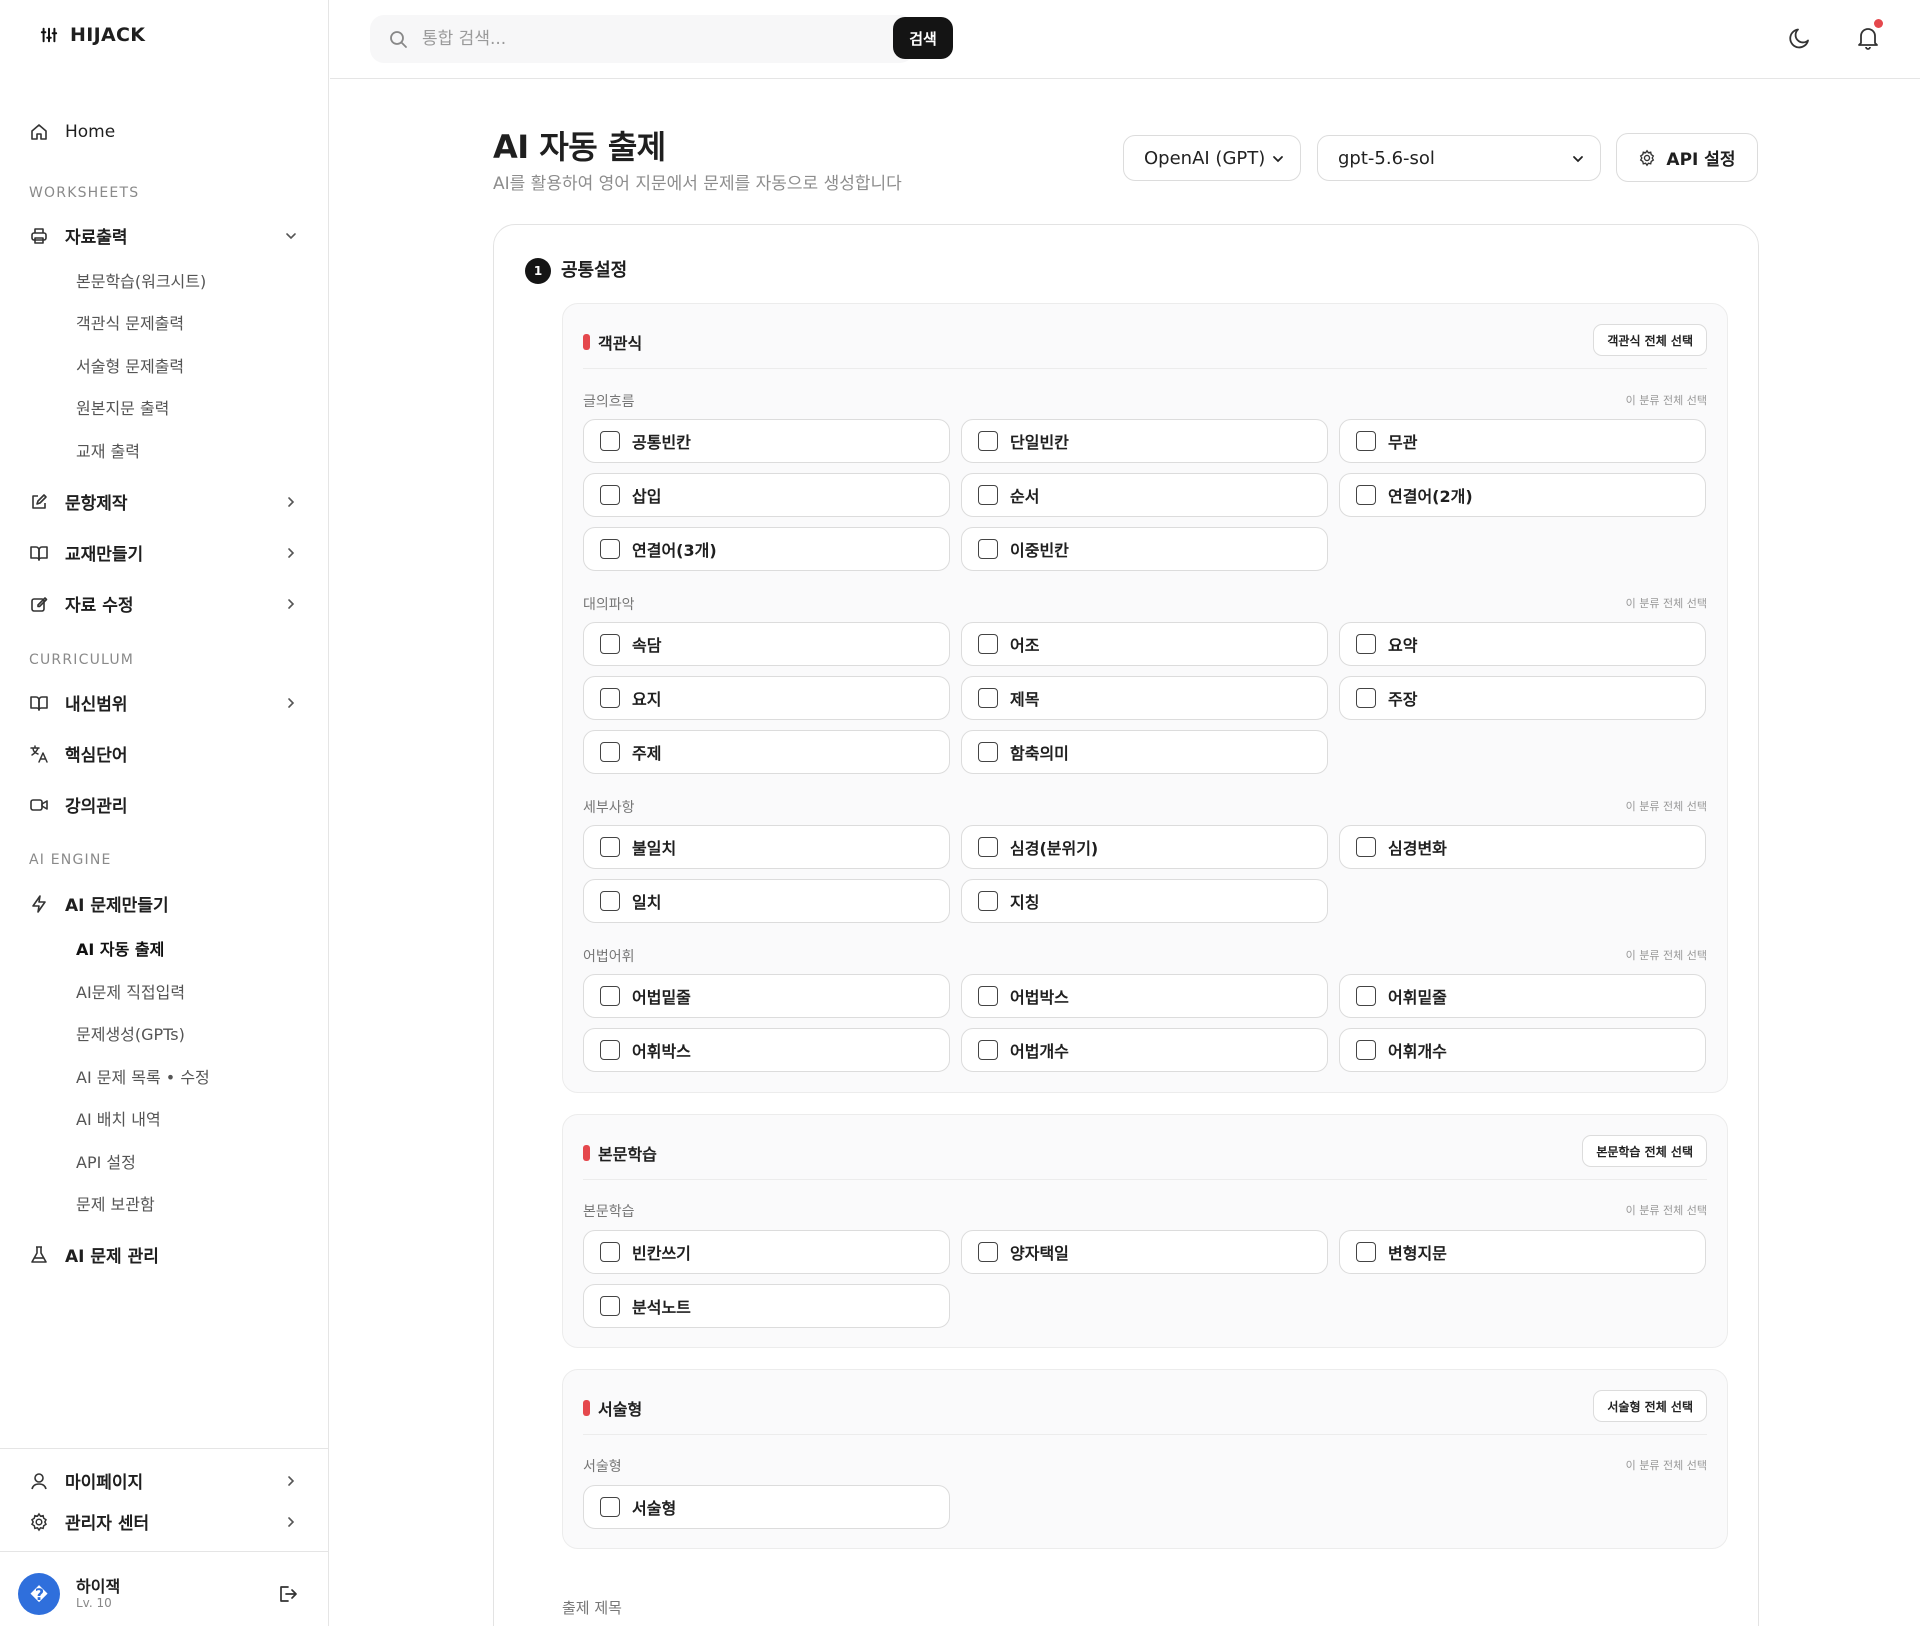 This screenshot has width=1920, height=1626. Describe the element at coordinates (1144, 996) in the screenshot. I see `option-checkbox: 어법박스` at that location.